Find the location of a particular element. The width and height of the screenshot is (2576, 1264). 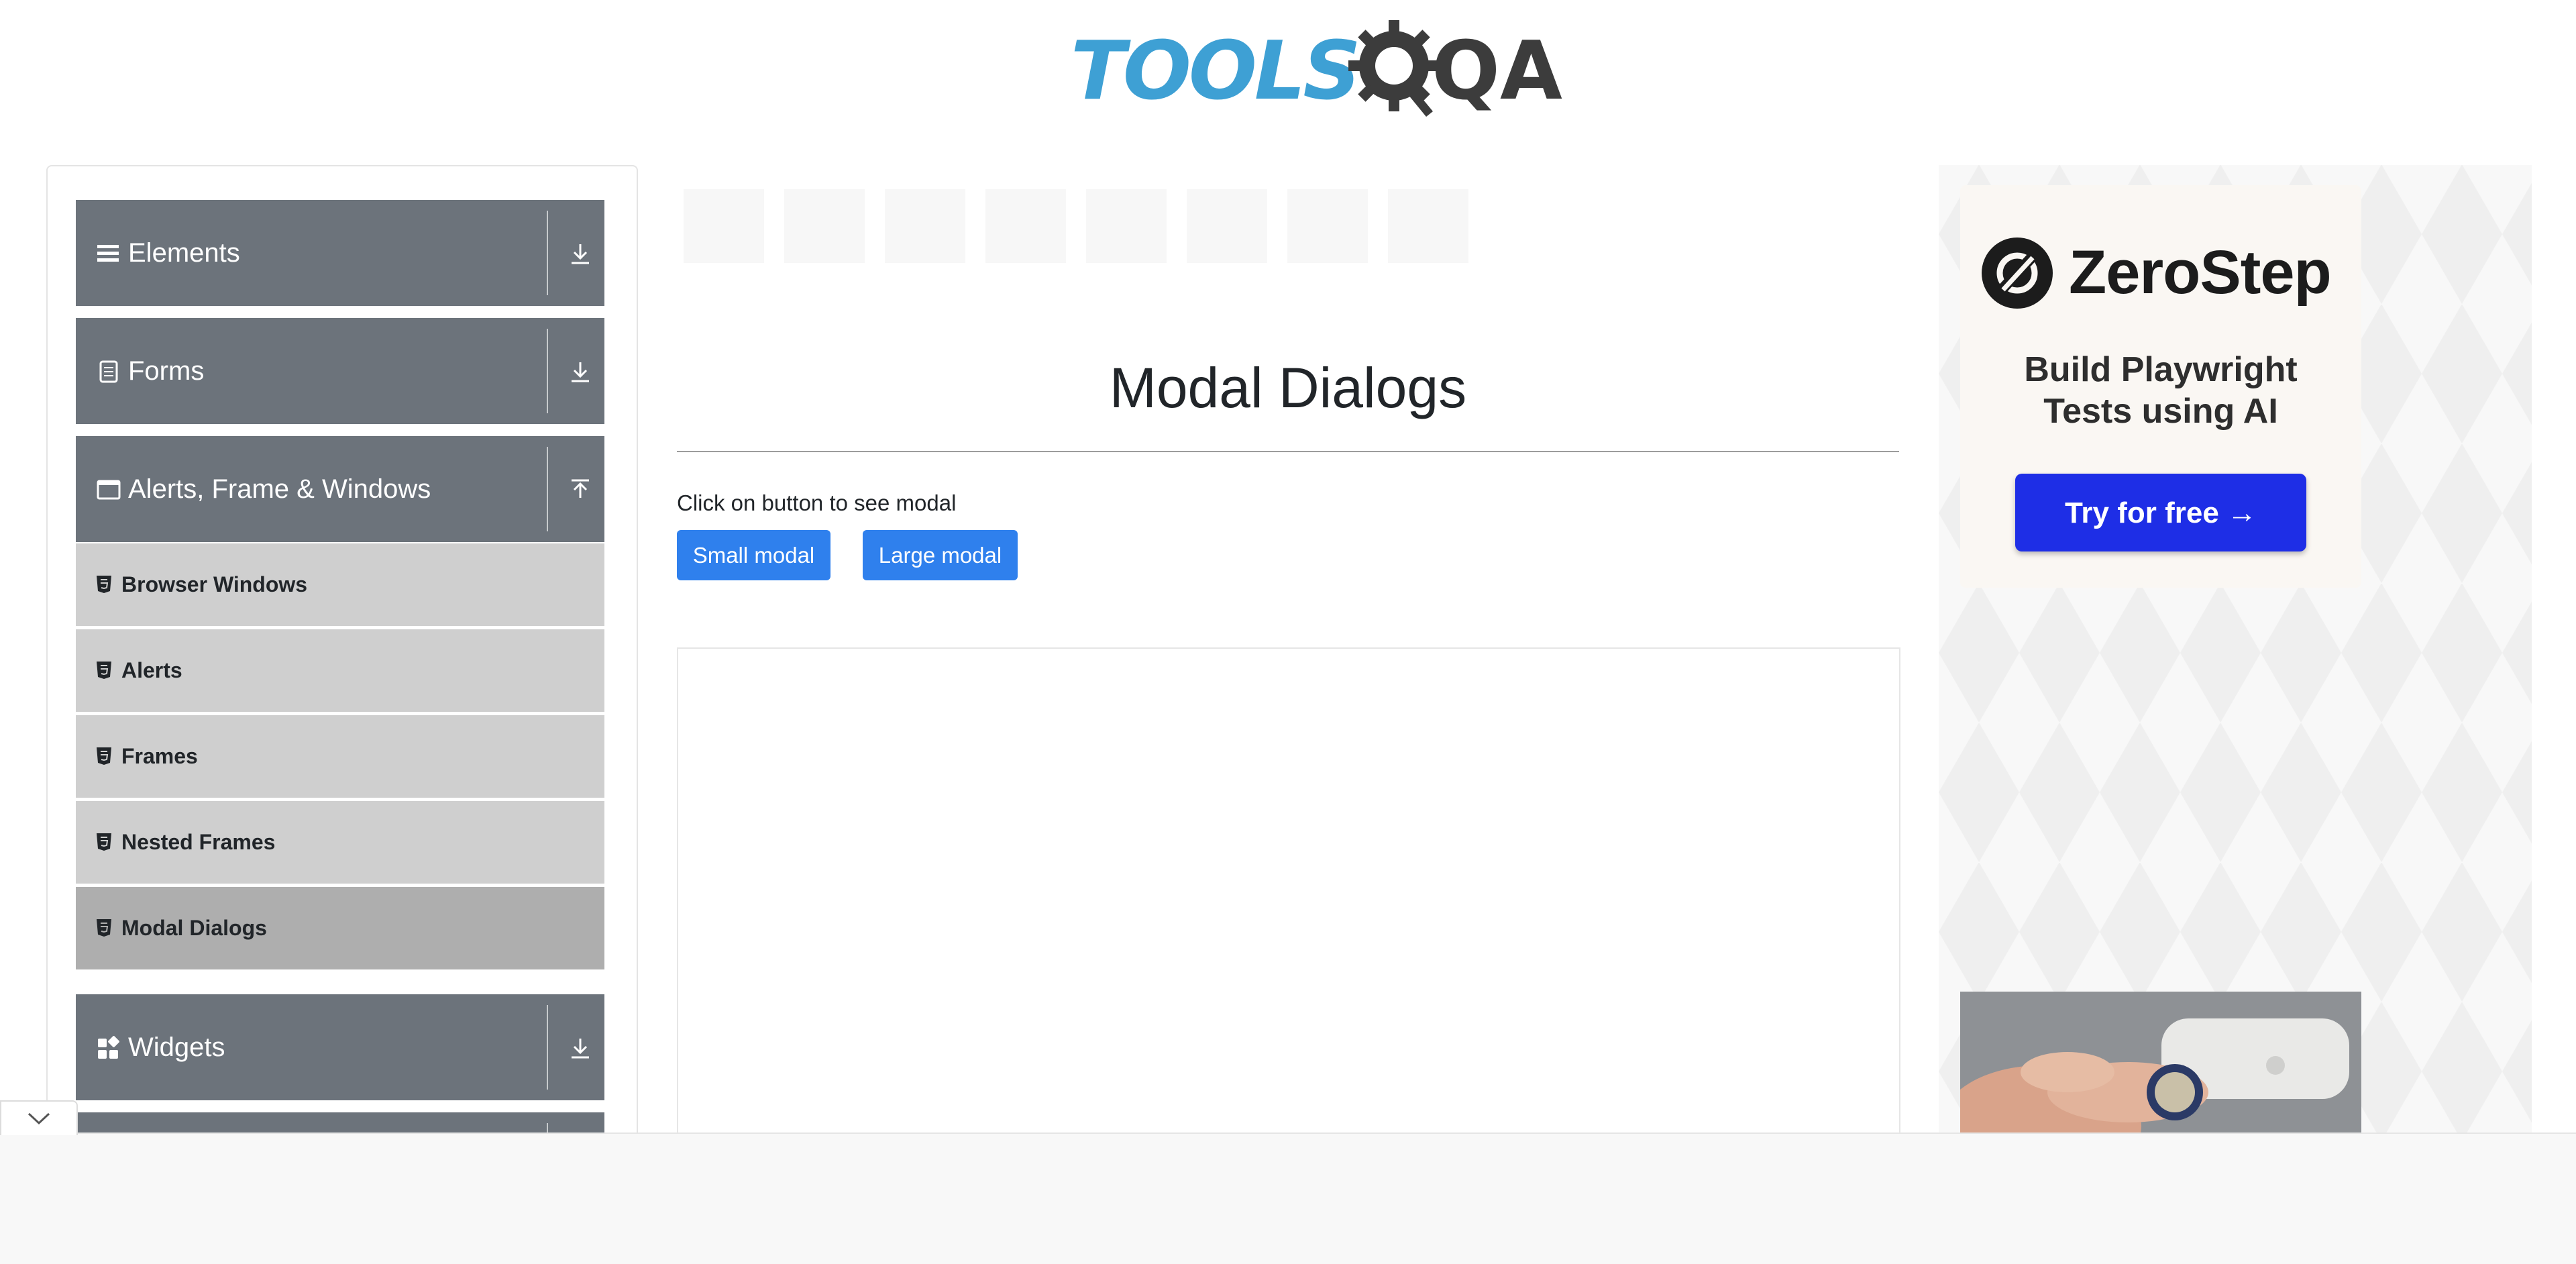

title-divider is located at coordinates (1288, 451).